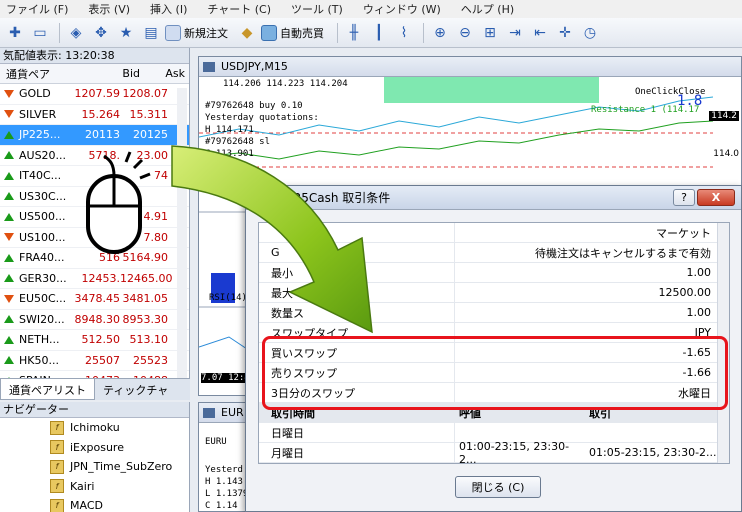 The height and width of the screenshot is (512, 742). What do you see at coordinates (498, 487) in the screenshot?
I see `close-button: 閉じる (C)` at bounding box center [498, 487].